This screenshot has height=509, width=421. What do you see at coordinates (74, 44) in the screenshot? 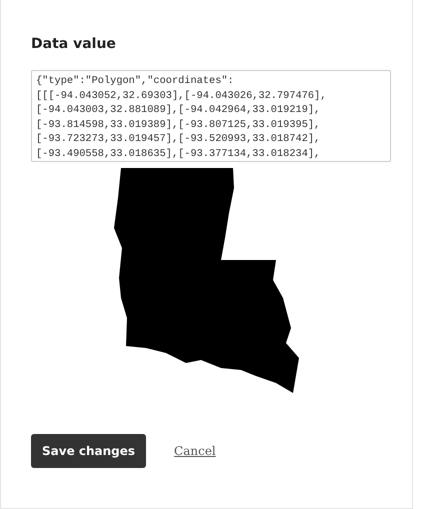
I see `section-heading: Data value` at bounding box center [74, 44].